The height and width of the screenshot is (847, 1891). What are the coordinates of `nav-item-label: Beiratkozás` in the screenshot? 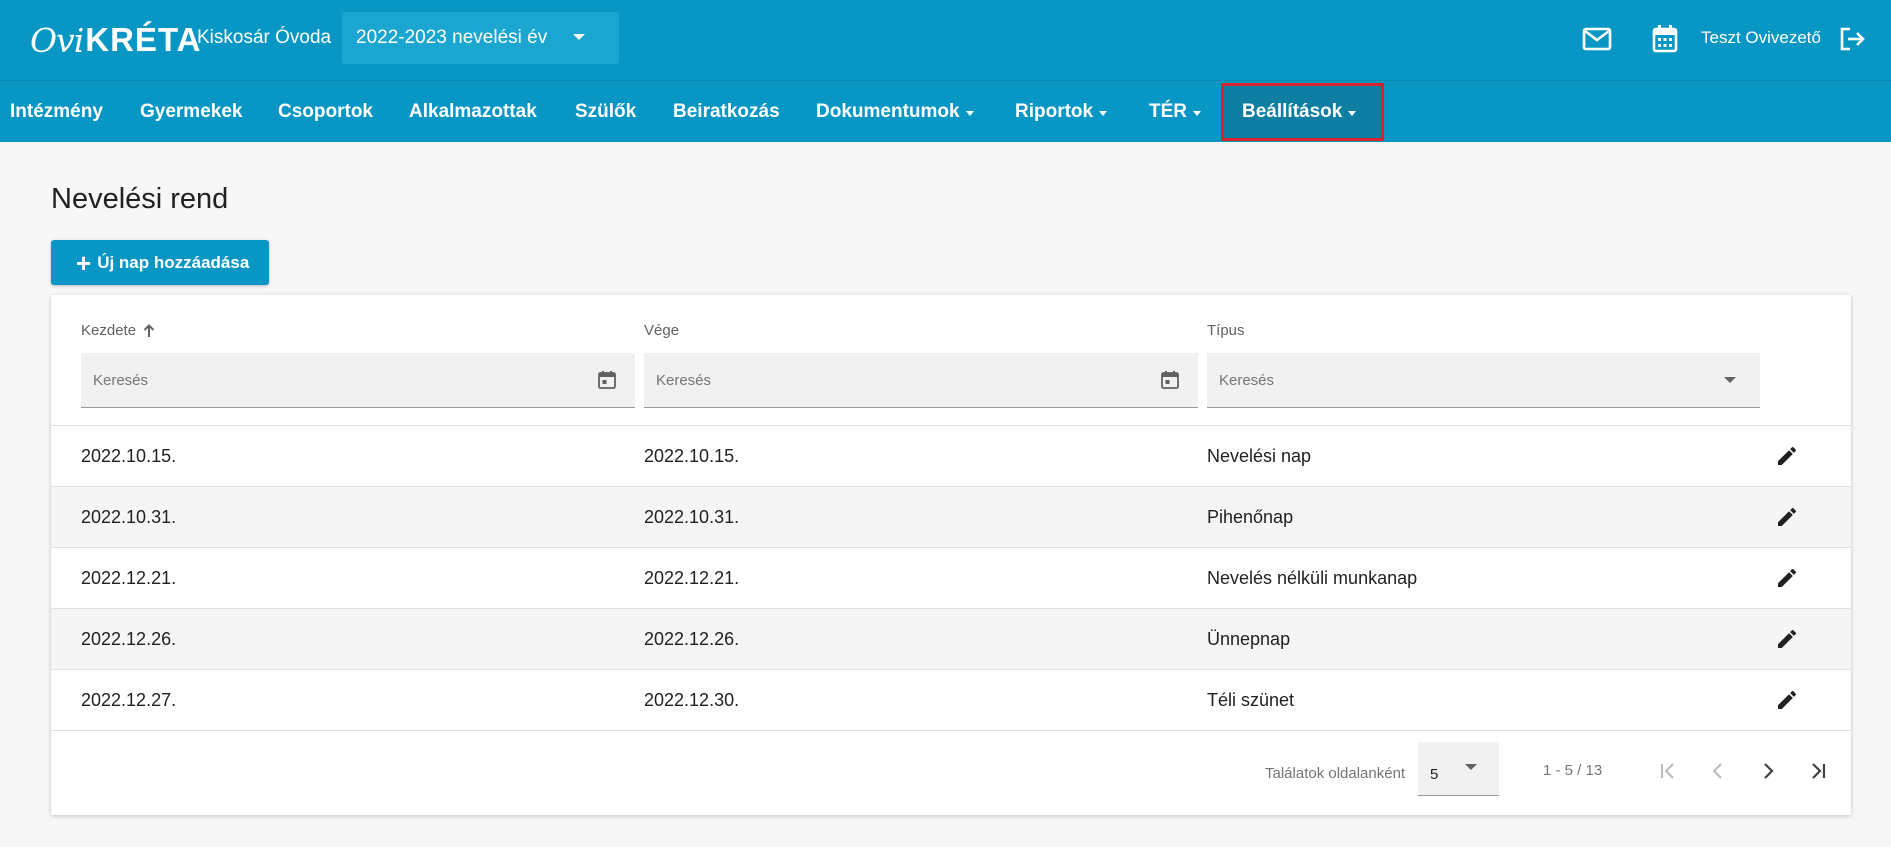 It's located at (726, 111).